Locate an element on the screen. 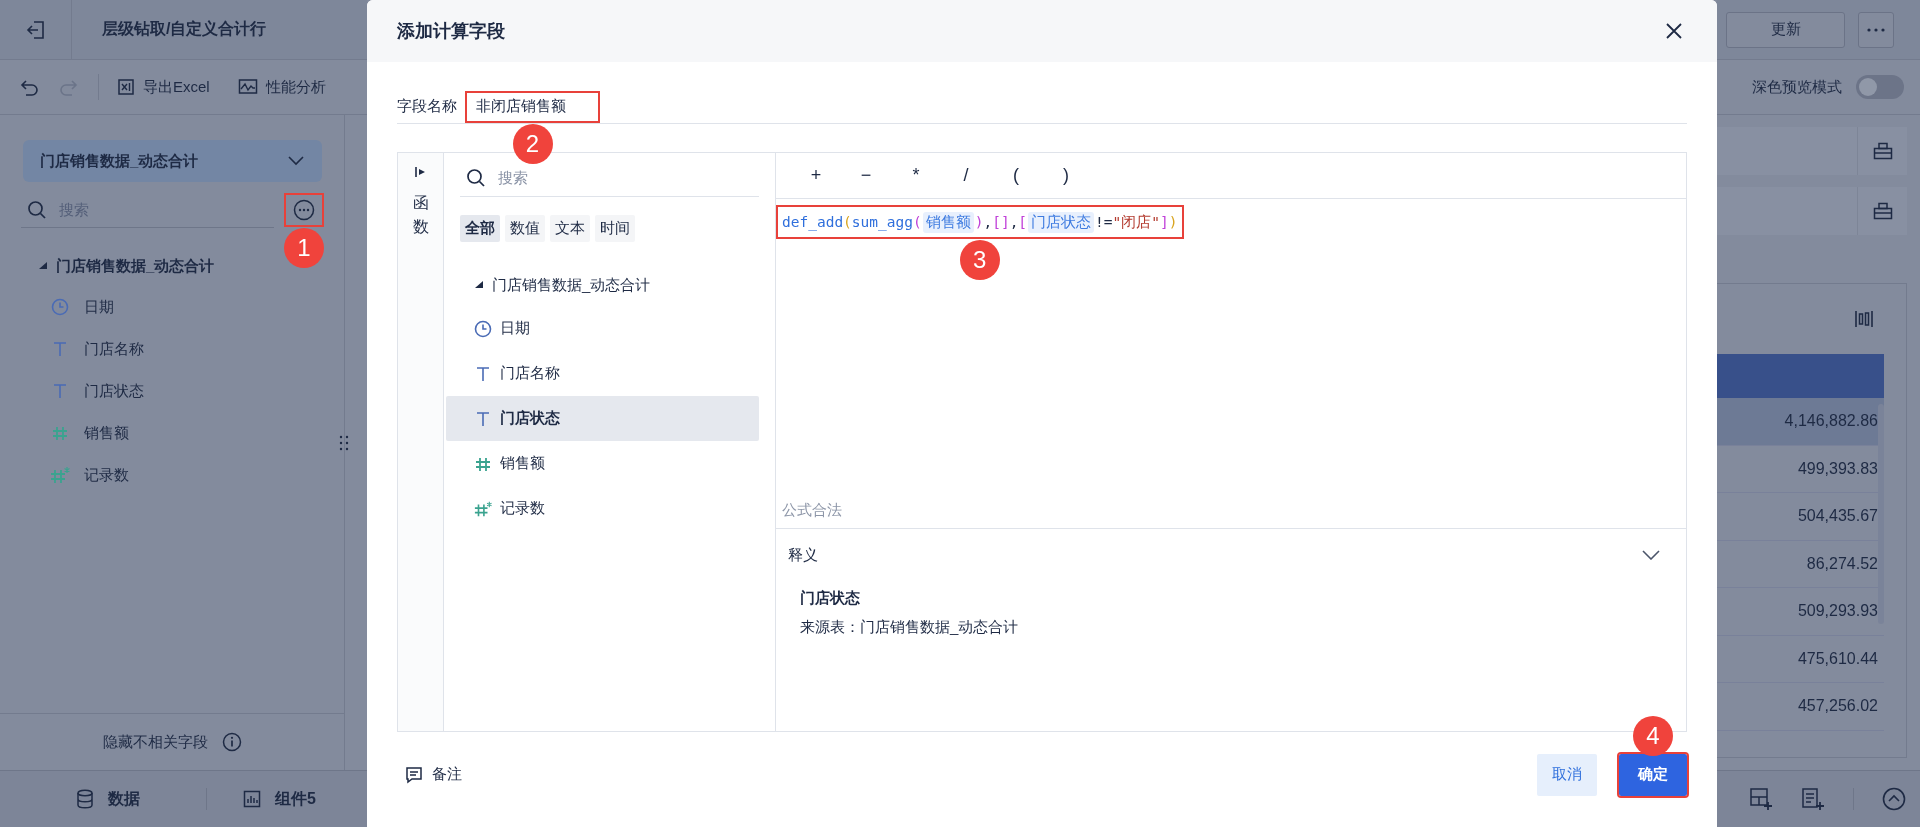 The image size is (1920, 827). drag-handle-icon is located at coordinates (344, 442).